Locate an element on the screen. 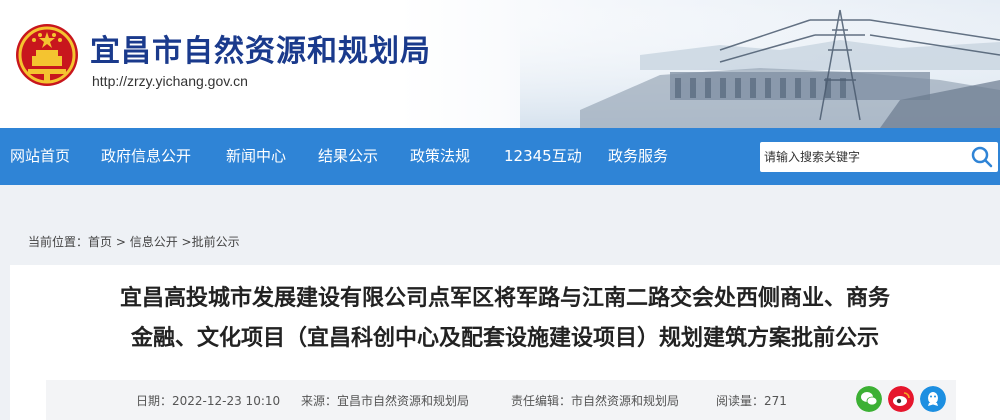 This screenshot has height=420, width=1000. weibo-icon is located at coordinates (901, 399).